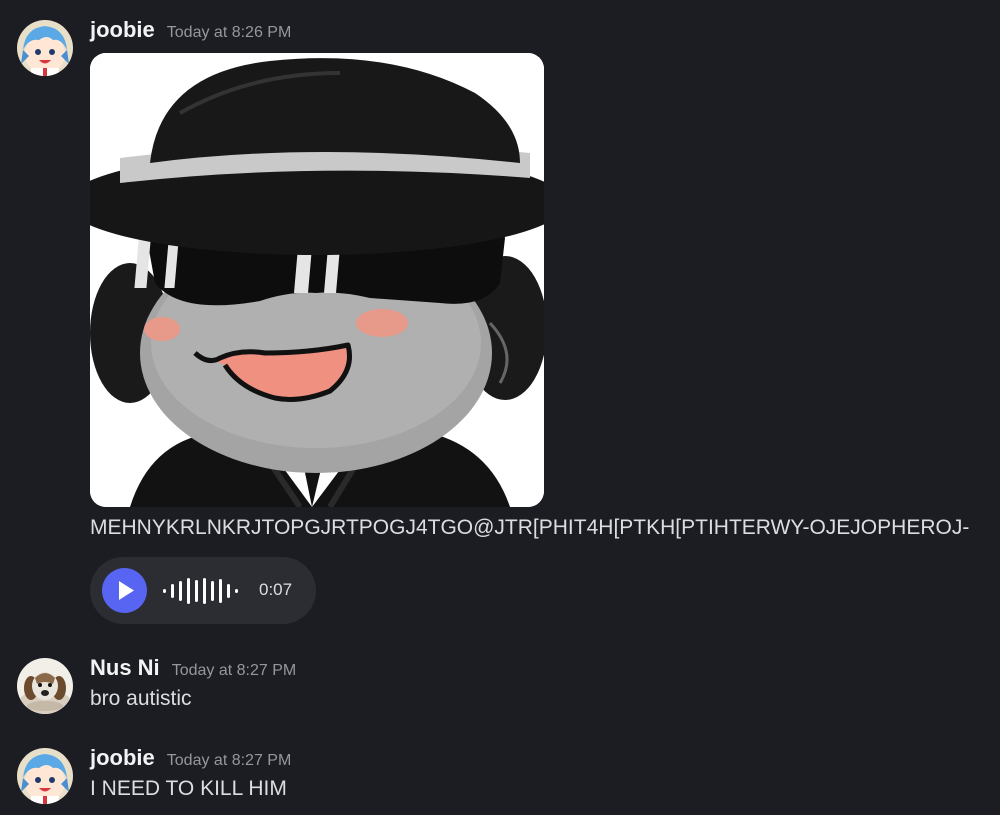 The height and width of the screenshot is (815, 1000). I want to click on voice-duration: 0:07, so click(276, 589).